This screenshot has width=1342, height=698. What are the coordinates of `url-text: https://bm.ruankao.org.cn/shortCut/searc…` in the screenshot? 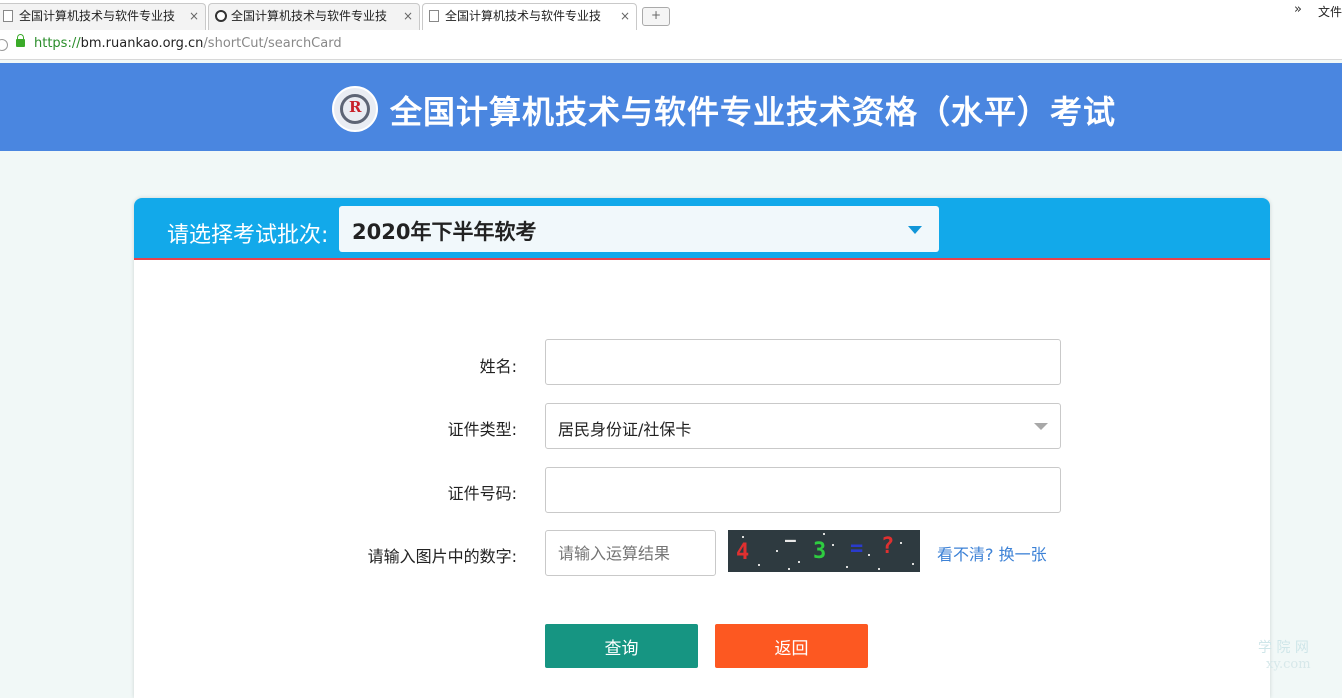 It's located at (188, 43).